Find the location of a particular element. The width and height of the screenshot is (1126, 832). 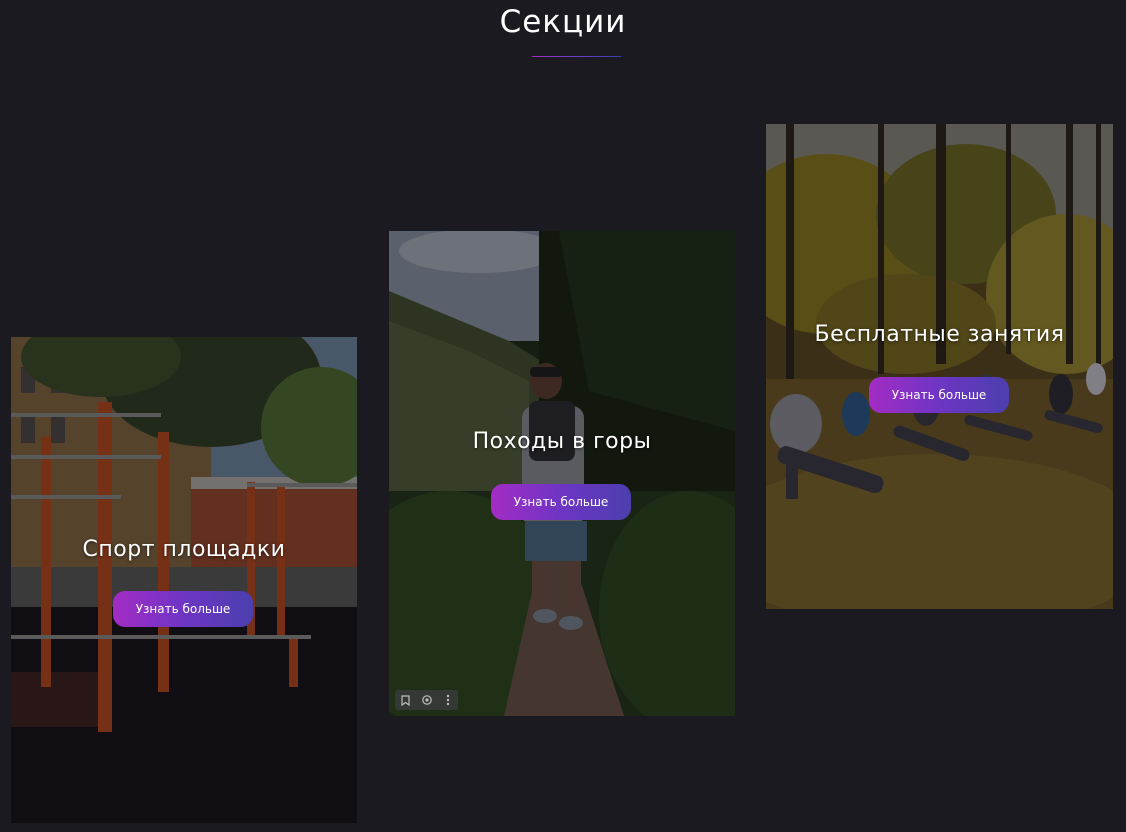

title-underline is located at coordinates (576, 56).